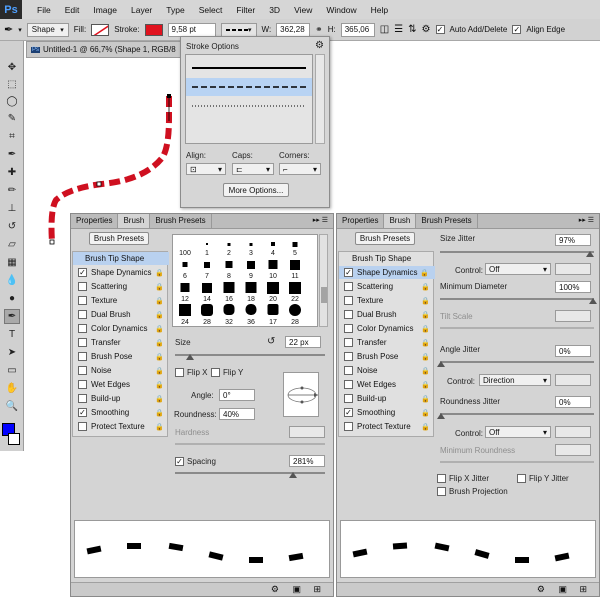 The image size is (600, 598). I want to click on menu-filter: Filter, so click(245, 10).